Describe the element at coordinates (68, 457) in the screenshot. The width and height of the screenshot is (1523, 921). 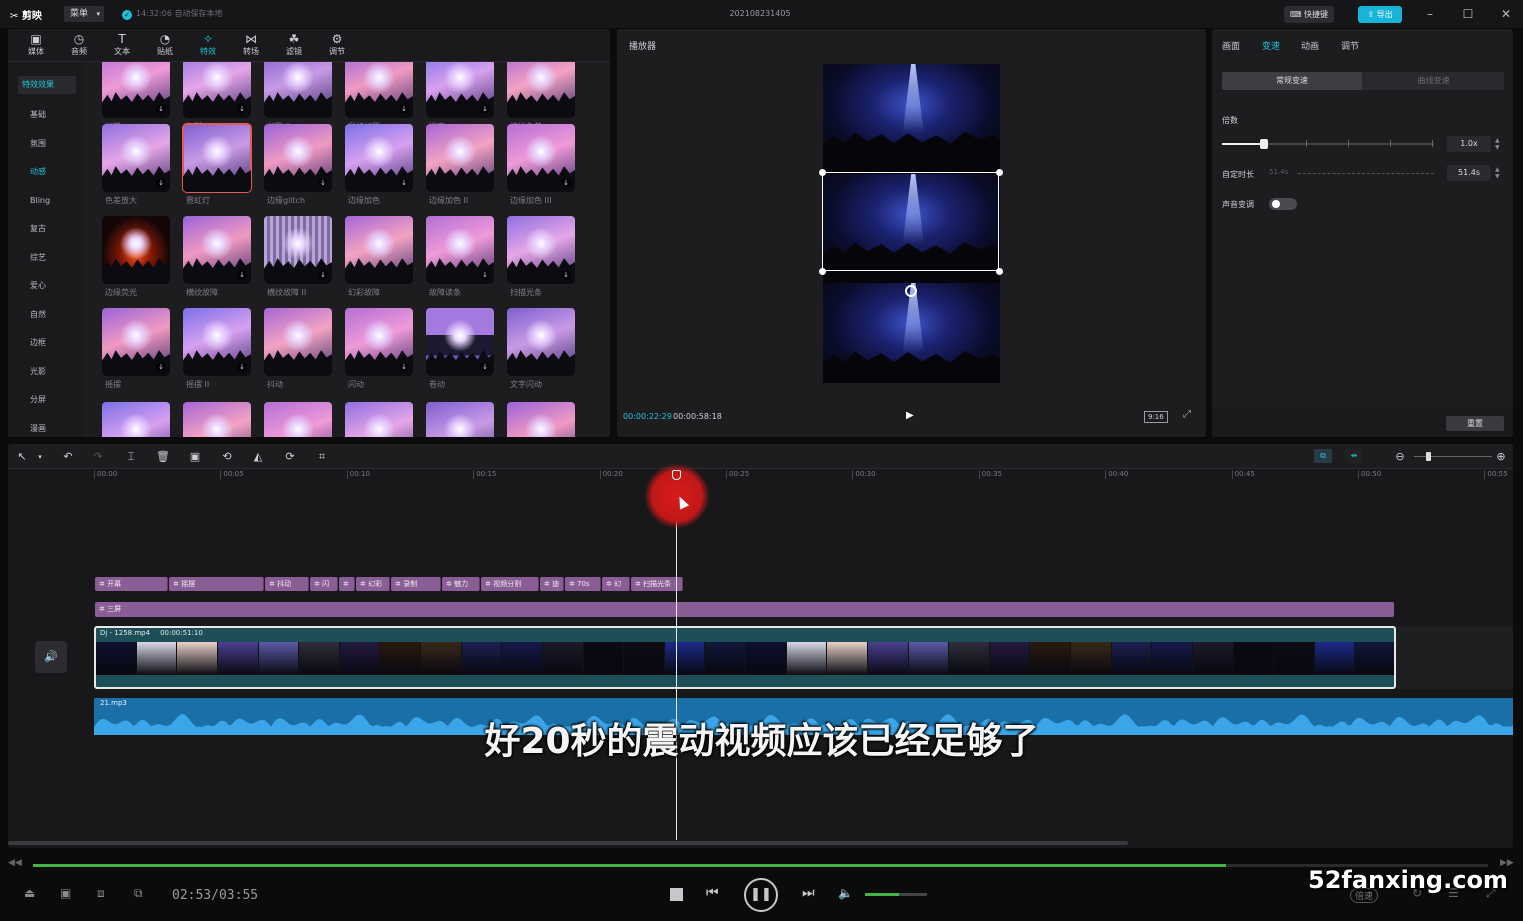
I see `undo-icon: ↶` at that location.